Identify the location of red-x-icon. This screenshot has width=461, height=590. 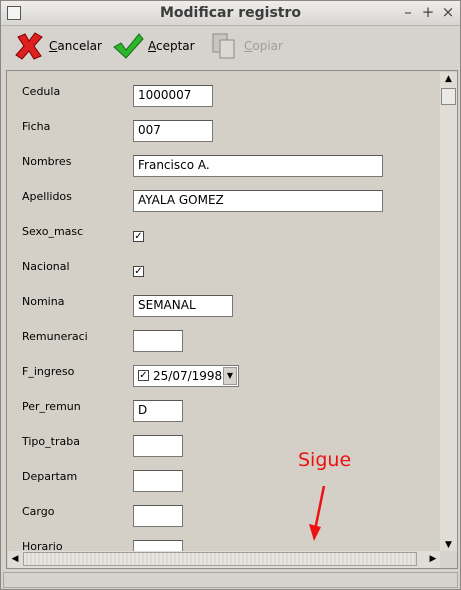
(29, 46).